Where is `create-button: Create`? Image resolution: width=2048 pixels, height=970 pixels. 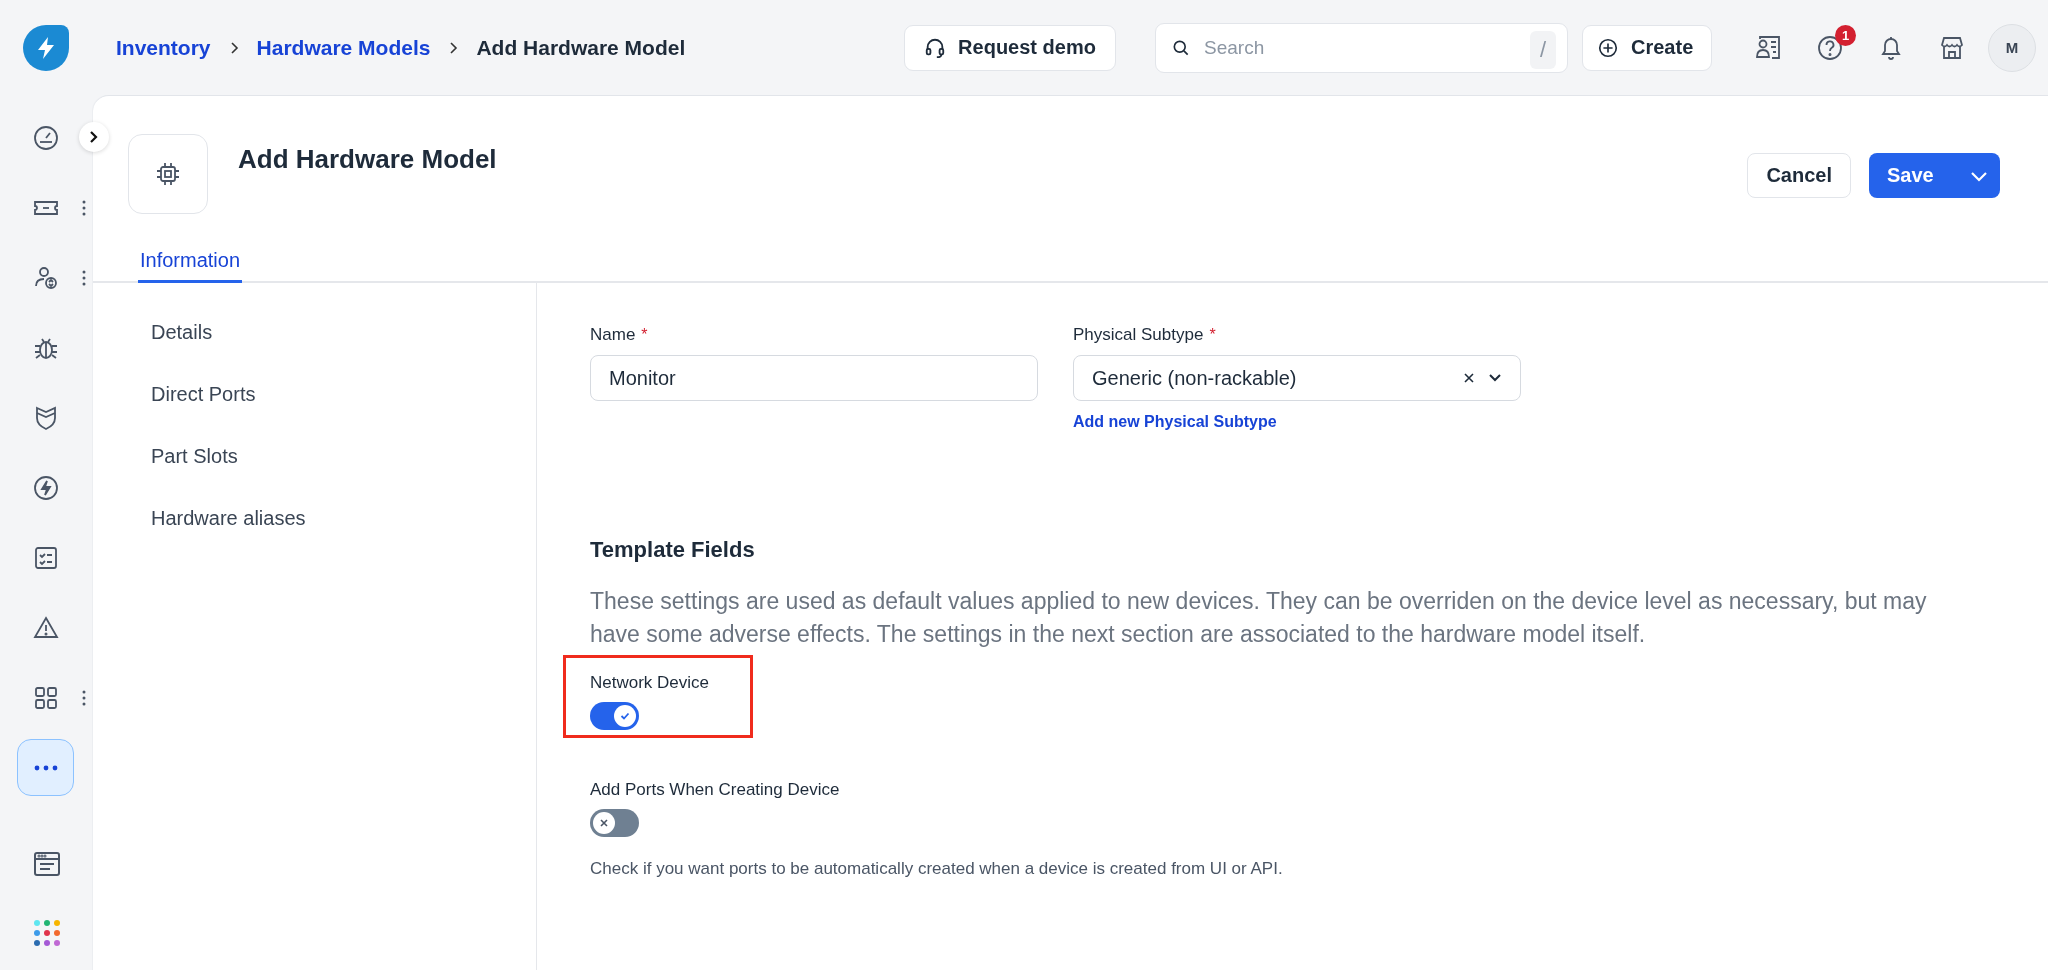
create-button: Create is located at coordinates (1647, 47).